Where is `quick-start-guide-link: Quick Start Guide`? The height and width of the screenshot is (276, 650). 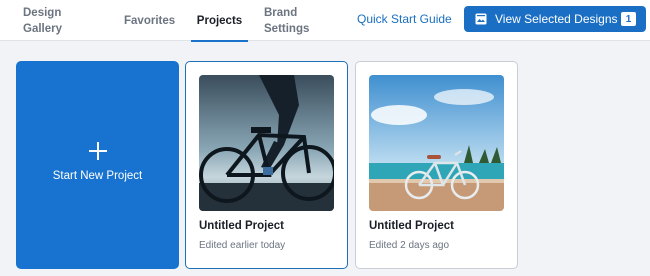 quick-start-guide-link: Quick Start Guide is located at coordinates (404, 19).